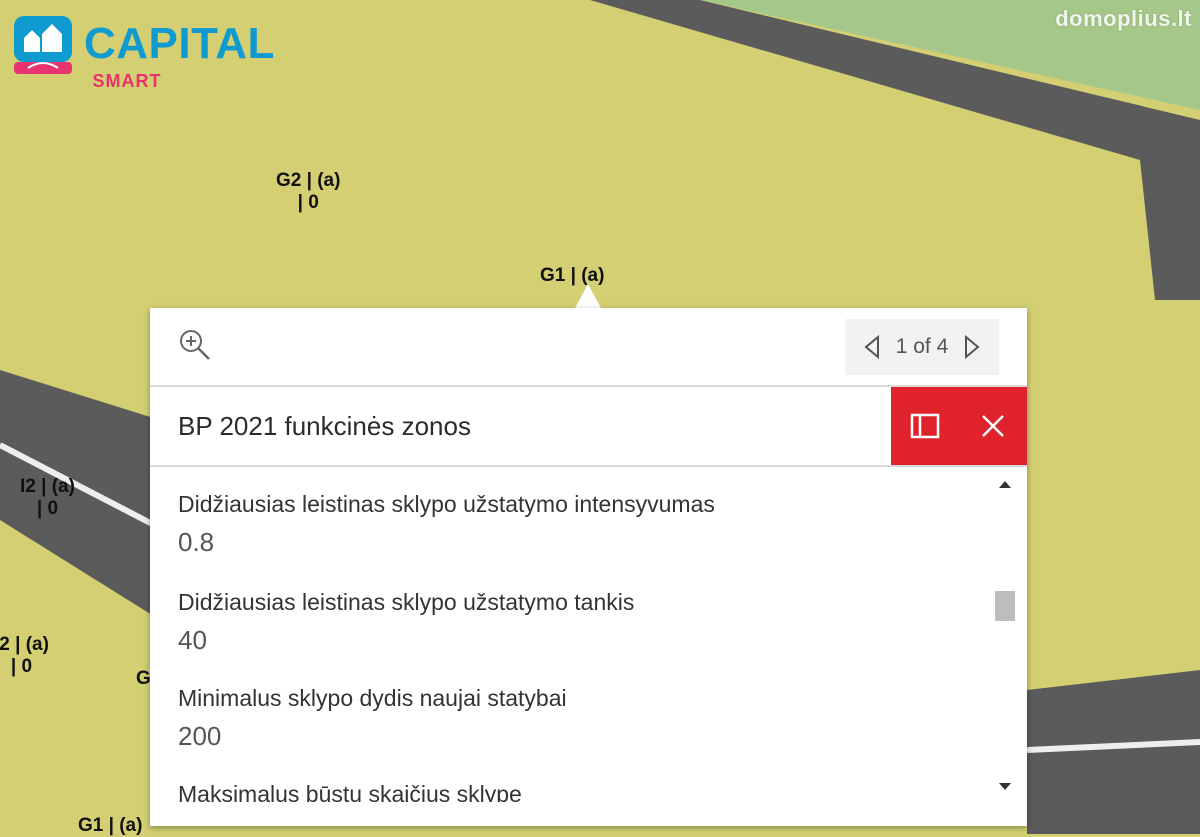 This screenshot has height=837, width=1200. What do you see at coordinates (588, 427) in the screenshot?
I see `popup-header: BP 2021 funkcinės zonos` at bounding box center [588, 427].